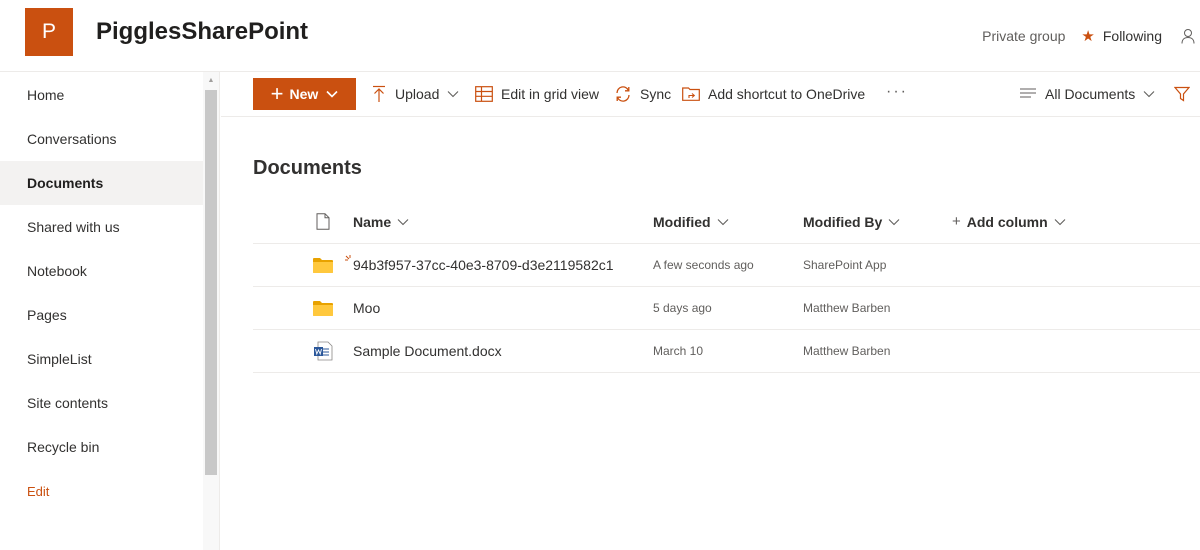 The image size is (1200, 550). I want to click on list-header-row: Name Modified Modified By + Add column, so click(726, 222).